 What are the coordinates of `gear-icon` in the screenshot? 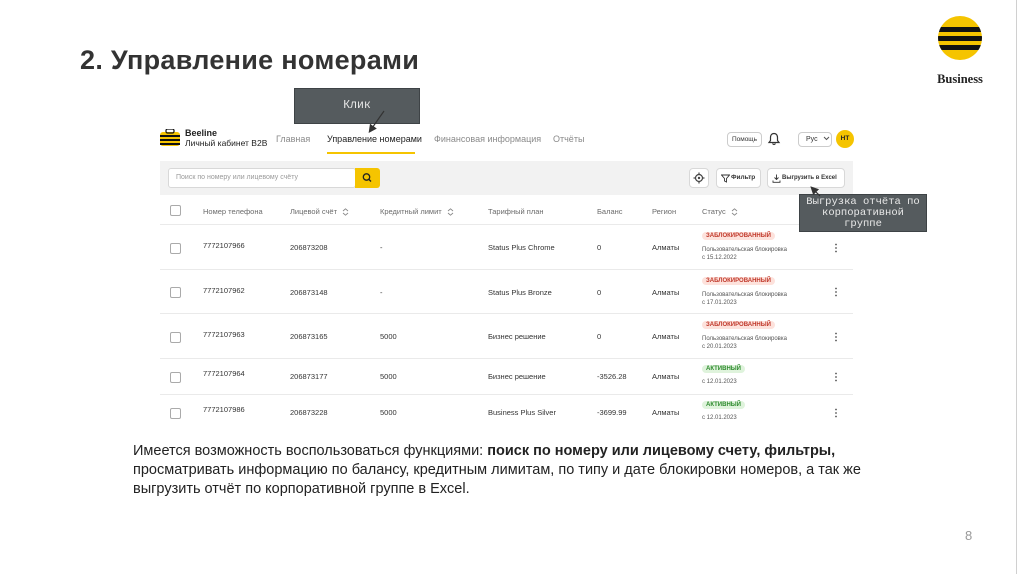 It's located at (699, 178).